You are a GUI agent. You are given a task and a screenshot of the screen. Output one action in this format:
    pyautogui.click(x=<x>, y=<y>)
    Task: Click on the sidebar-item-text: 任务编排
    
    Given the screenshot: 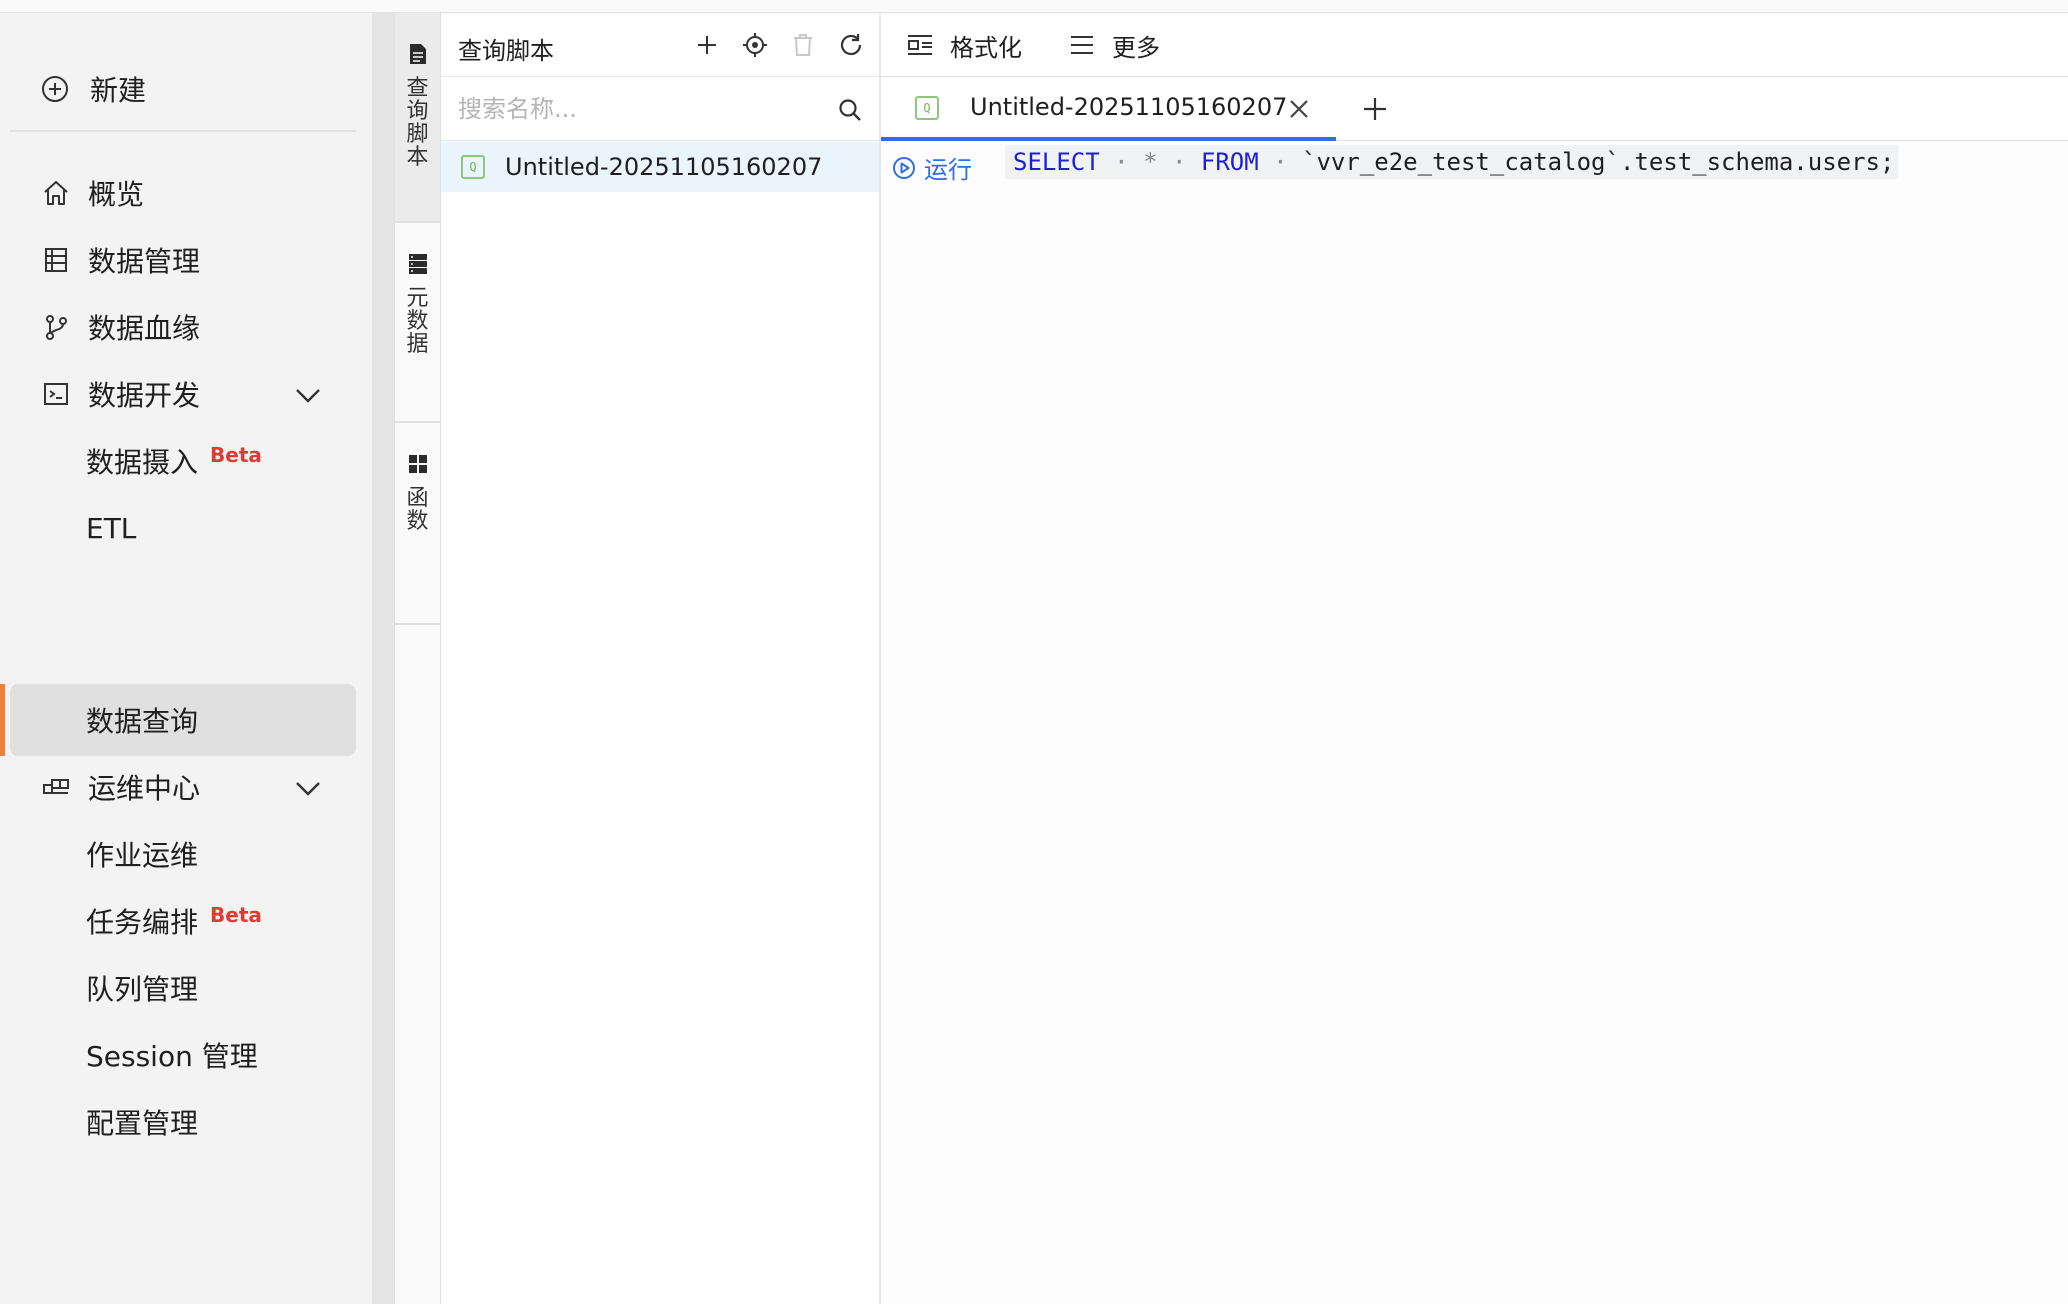 What is the action you would take?
    pyautogui.click(x=142, y=922)
    